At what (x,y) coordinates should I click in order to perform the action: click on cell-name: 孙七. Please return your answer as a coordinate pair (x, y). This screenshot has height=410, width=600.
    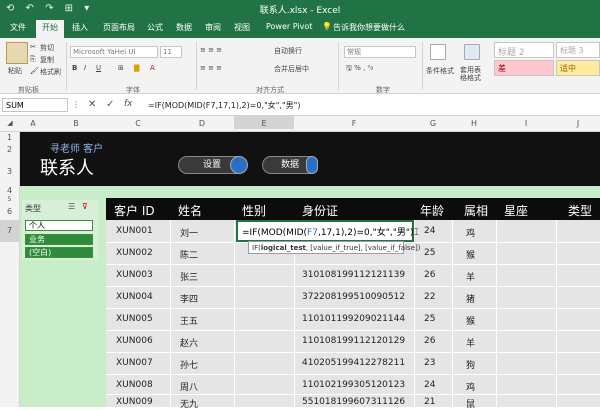
    Looking at the image, I should click on (189, 364).